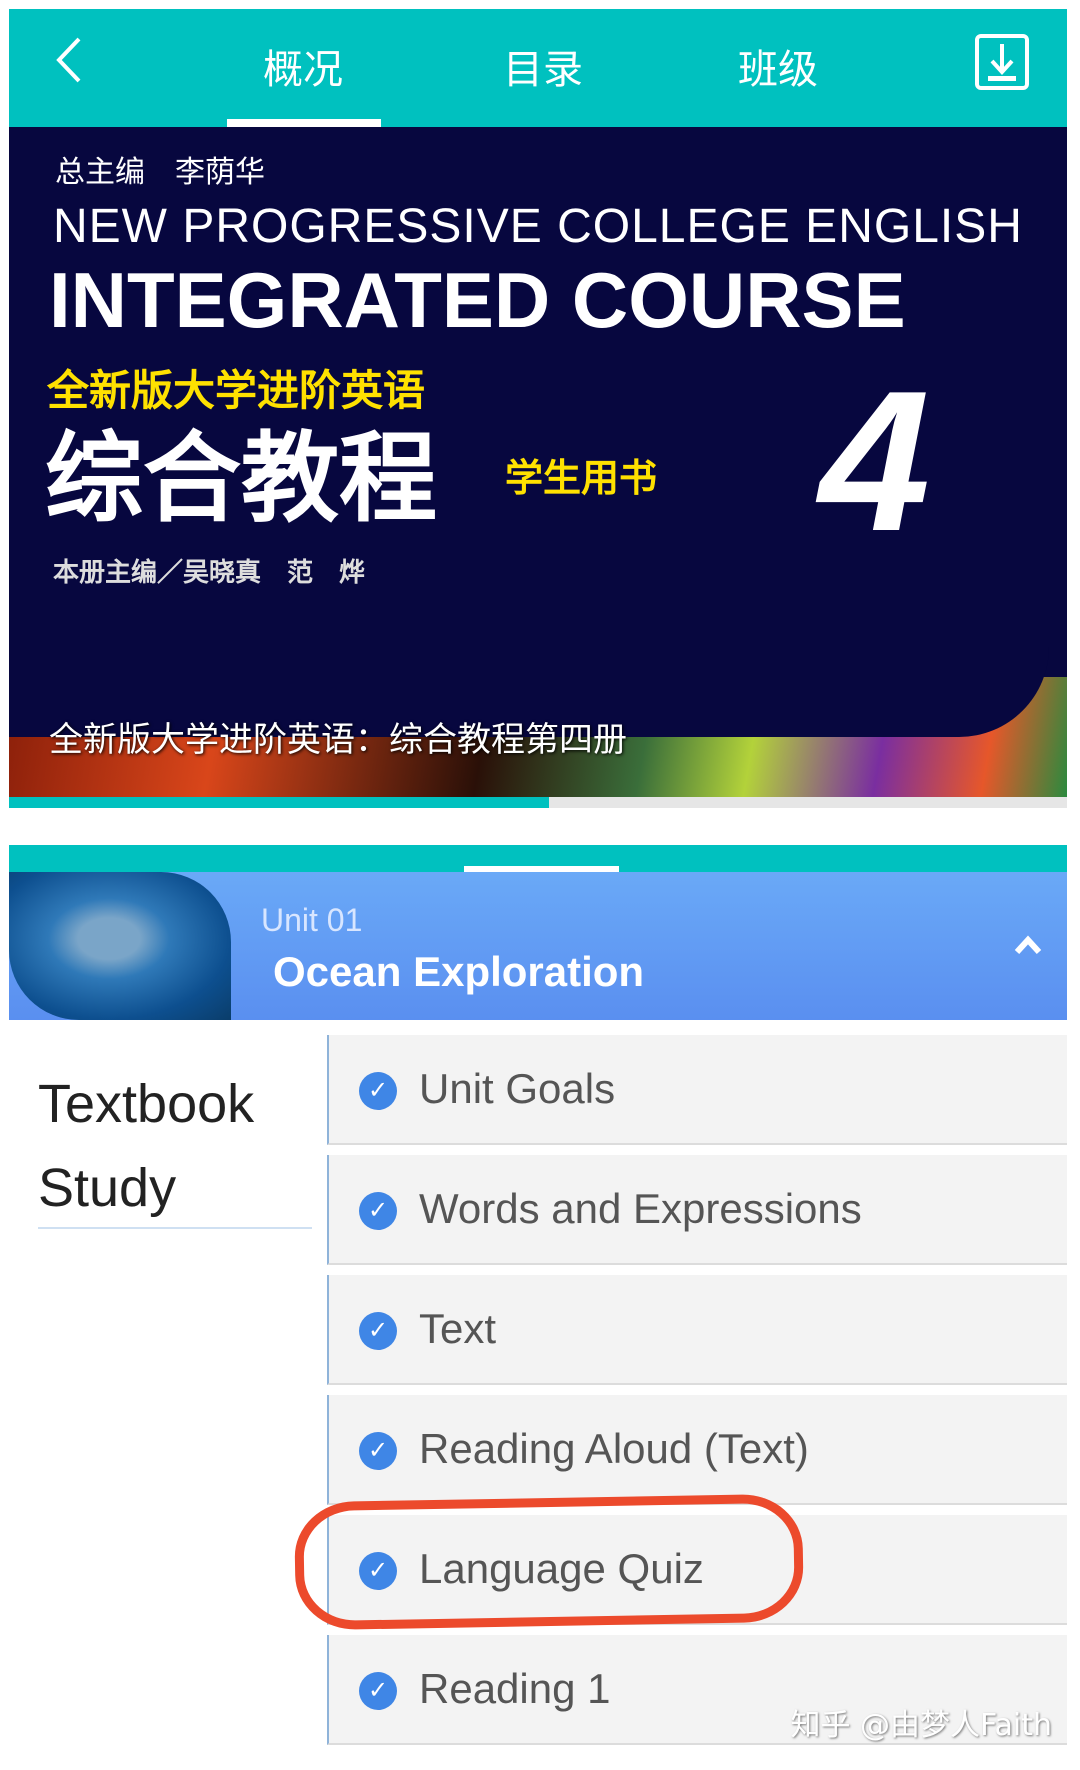  What do you see at coordinates (697, 1090) in the screenshot?
I see `list-item: ✓ Unit Goals` at bounding box center [697, 1090].